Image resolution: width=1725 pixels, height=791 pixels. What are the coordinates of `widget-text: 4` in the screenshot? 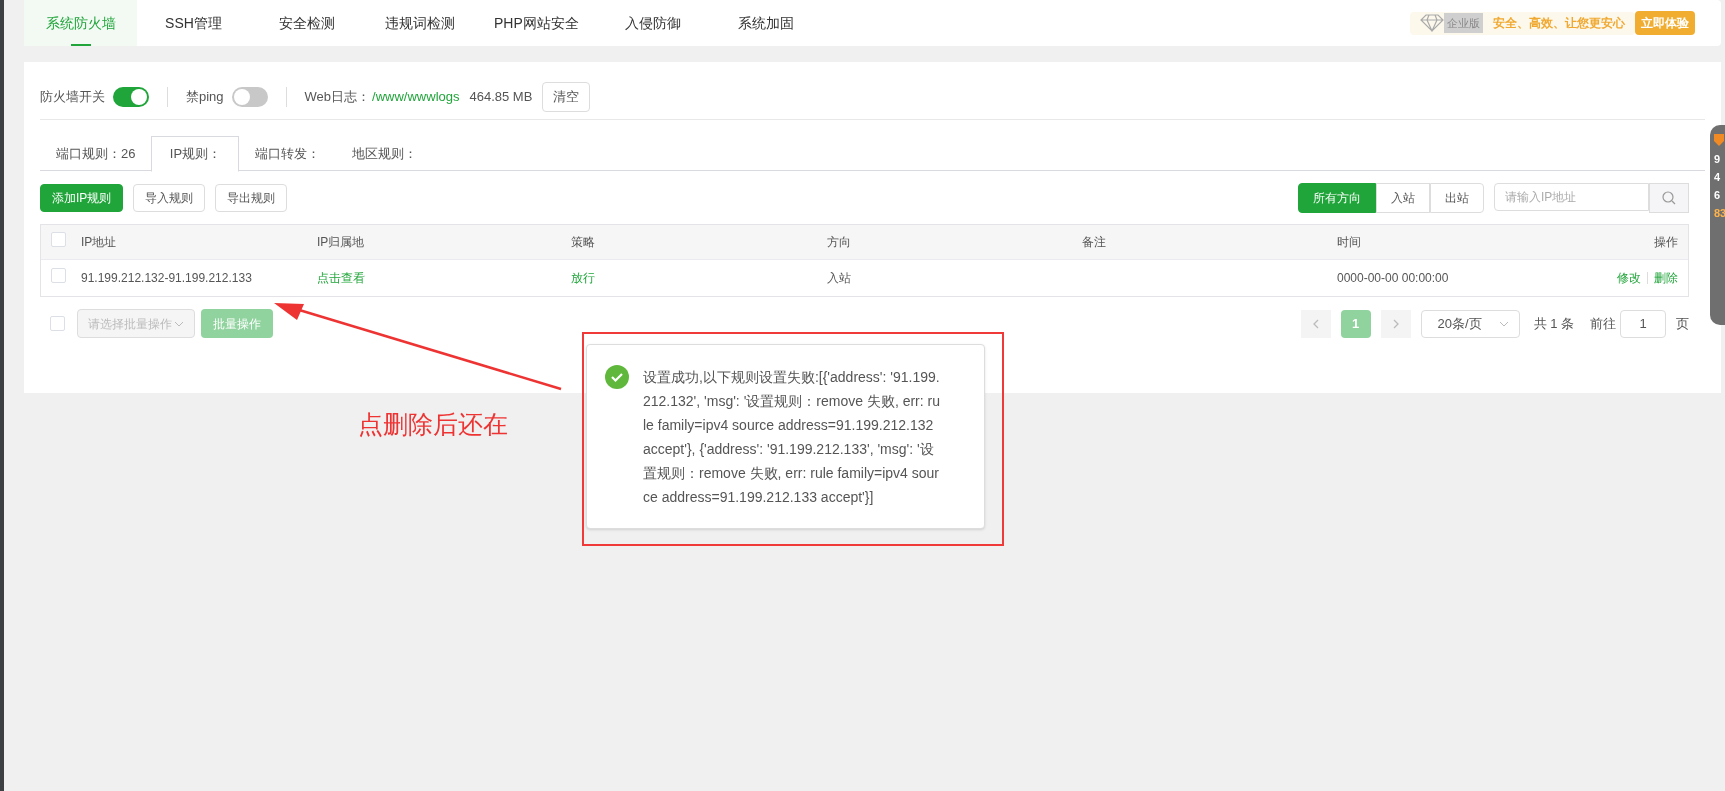 It's located at (1717, 177).